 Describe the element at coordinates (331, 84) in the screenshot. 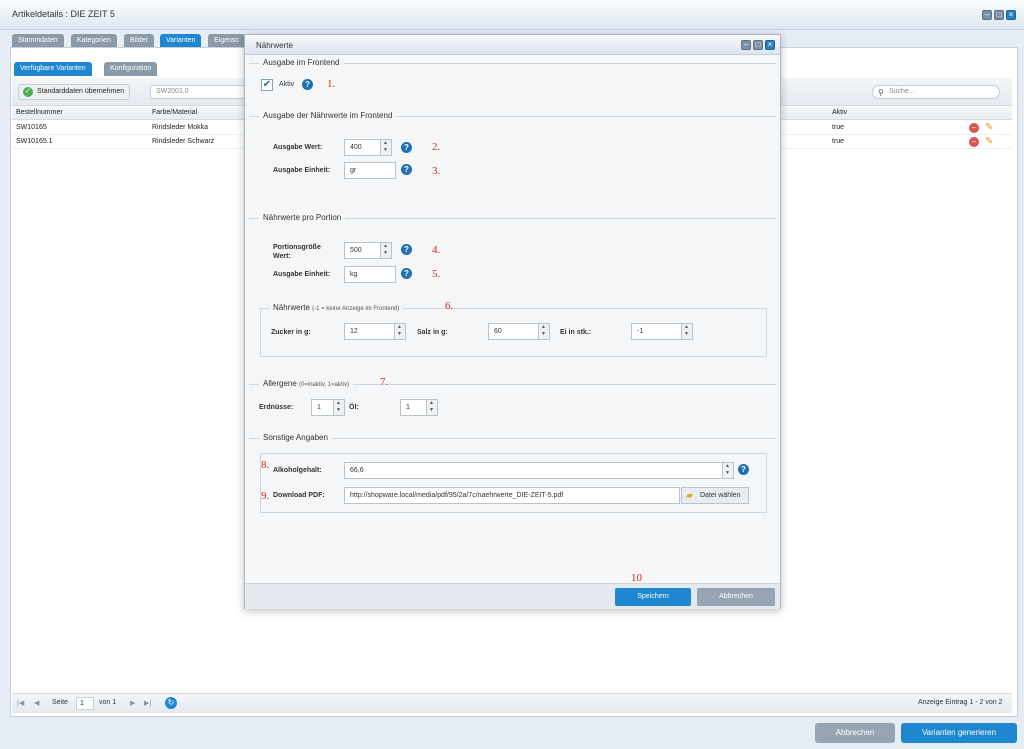

I see `marker-1: 1.` at that location.